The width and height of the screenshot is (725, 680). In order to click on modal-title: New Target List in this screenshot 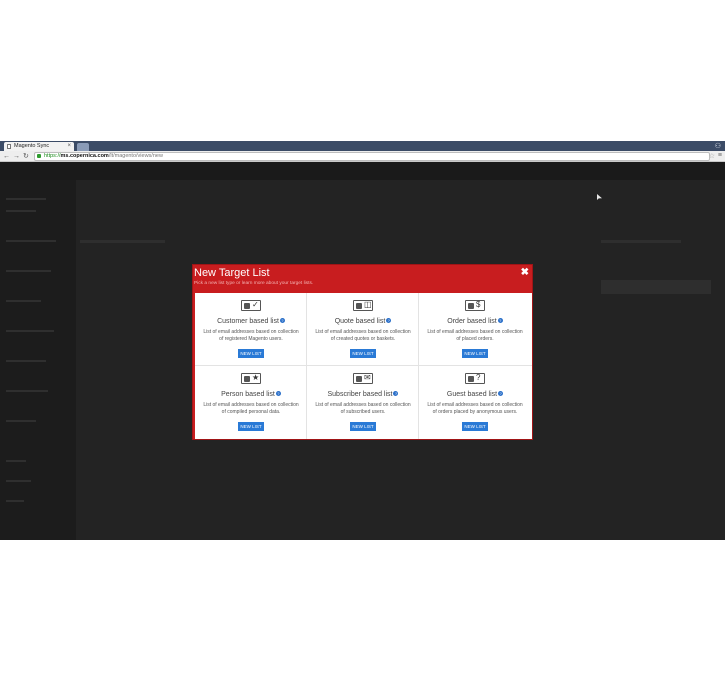, I will do `click(232, 273)`.